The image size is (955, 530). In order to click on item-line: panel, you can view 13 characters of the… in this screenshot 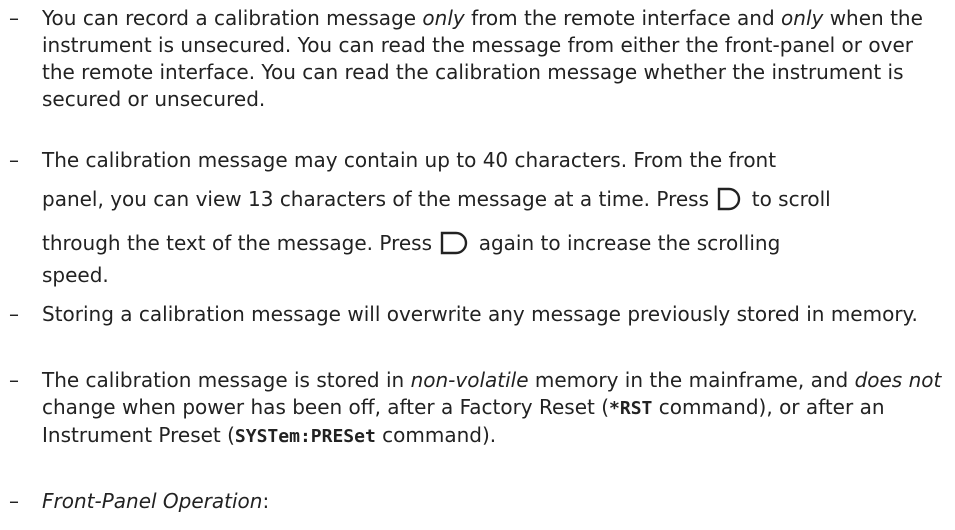, I will do `click(494, 202)`.